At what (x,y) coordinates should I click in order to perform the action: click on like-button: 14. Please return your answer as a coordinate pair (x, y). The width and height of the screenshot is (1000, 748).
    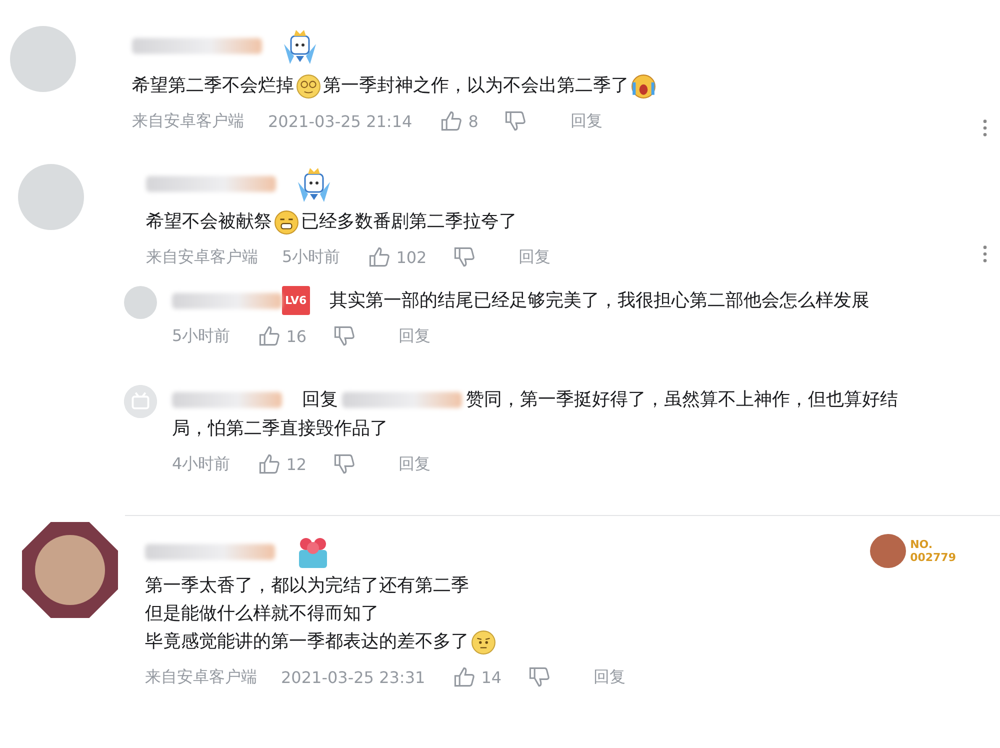
    Looking at the image, I should click on (477, 677).